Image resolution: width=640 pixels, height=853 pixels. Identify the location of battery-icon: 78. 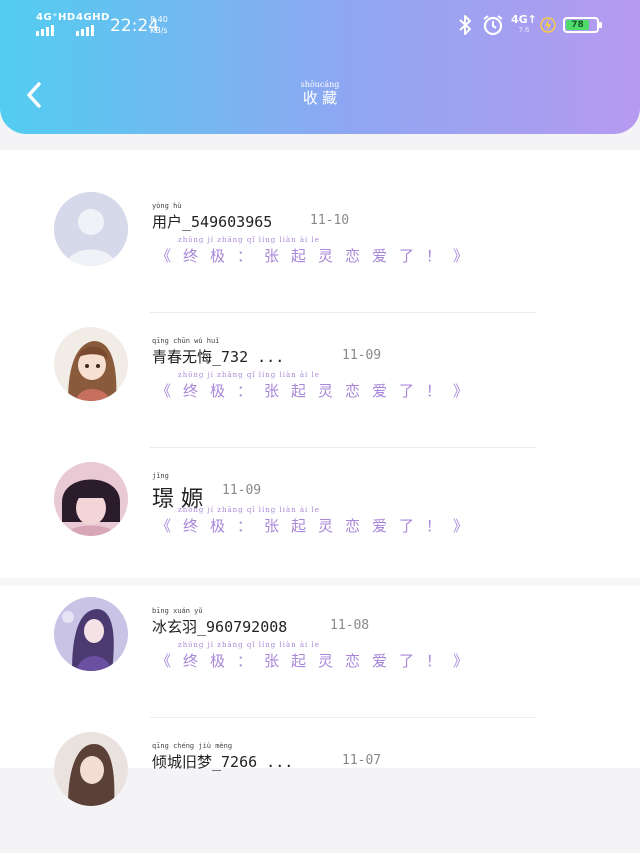
(582, 25).